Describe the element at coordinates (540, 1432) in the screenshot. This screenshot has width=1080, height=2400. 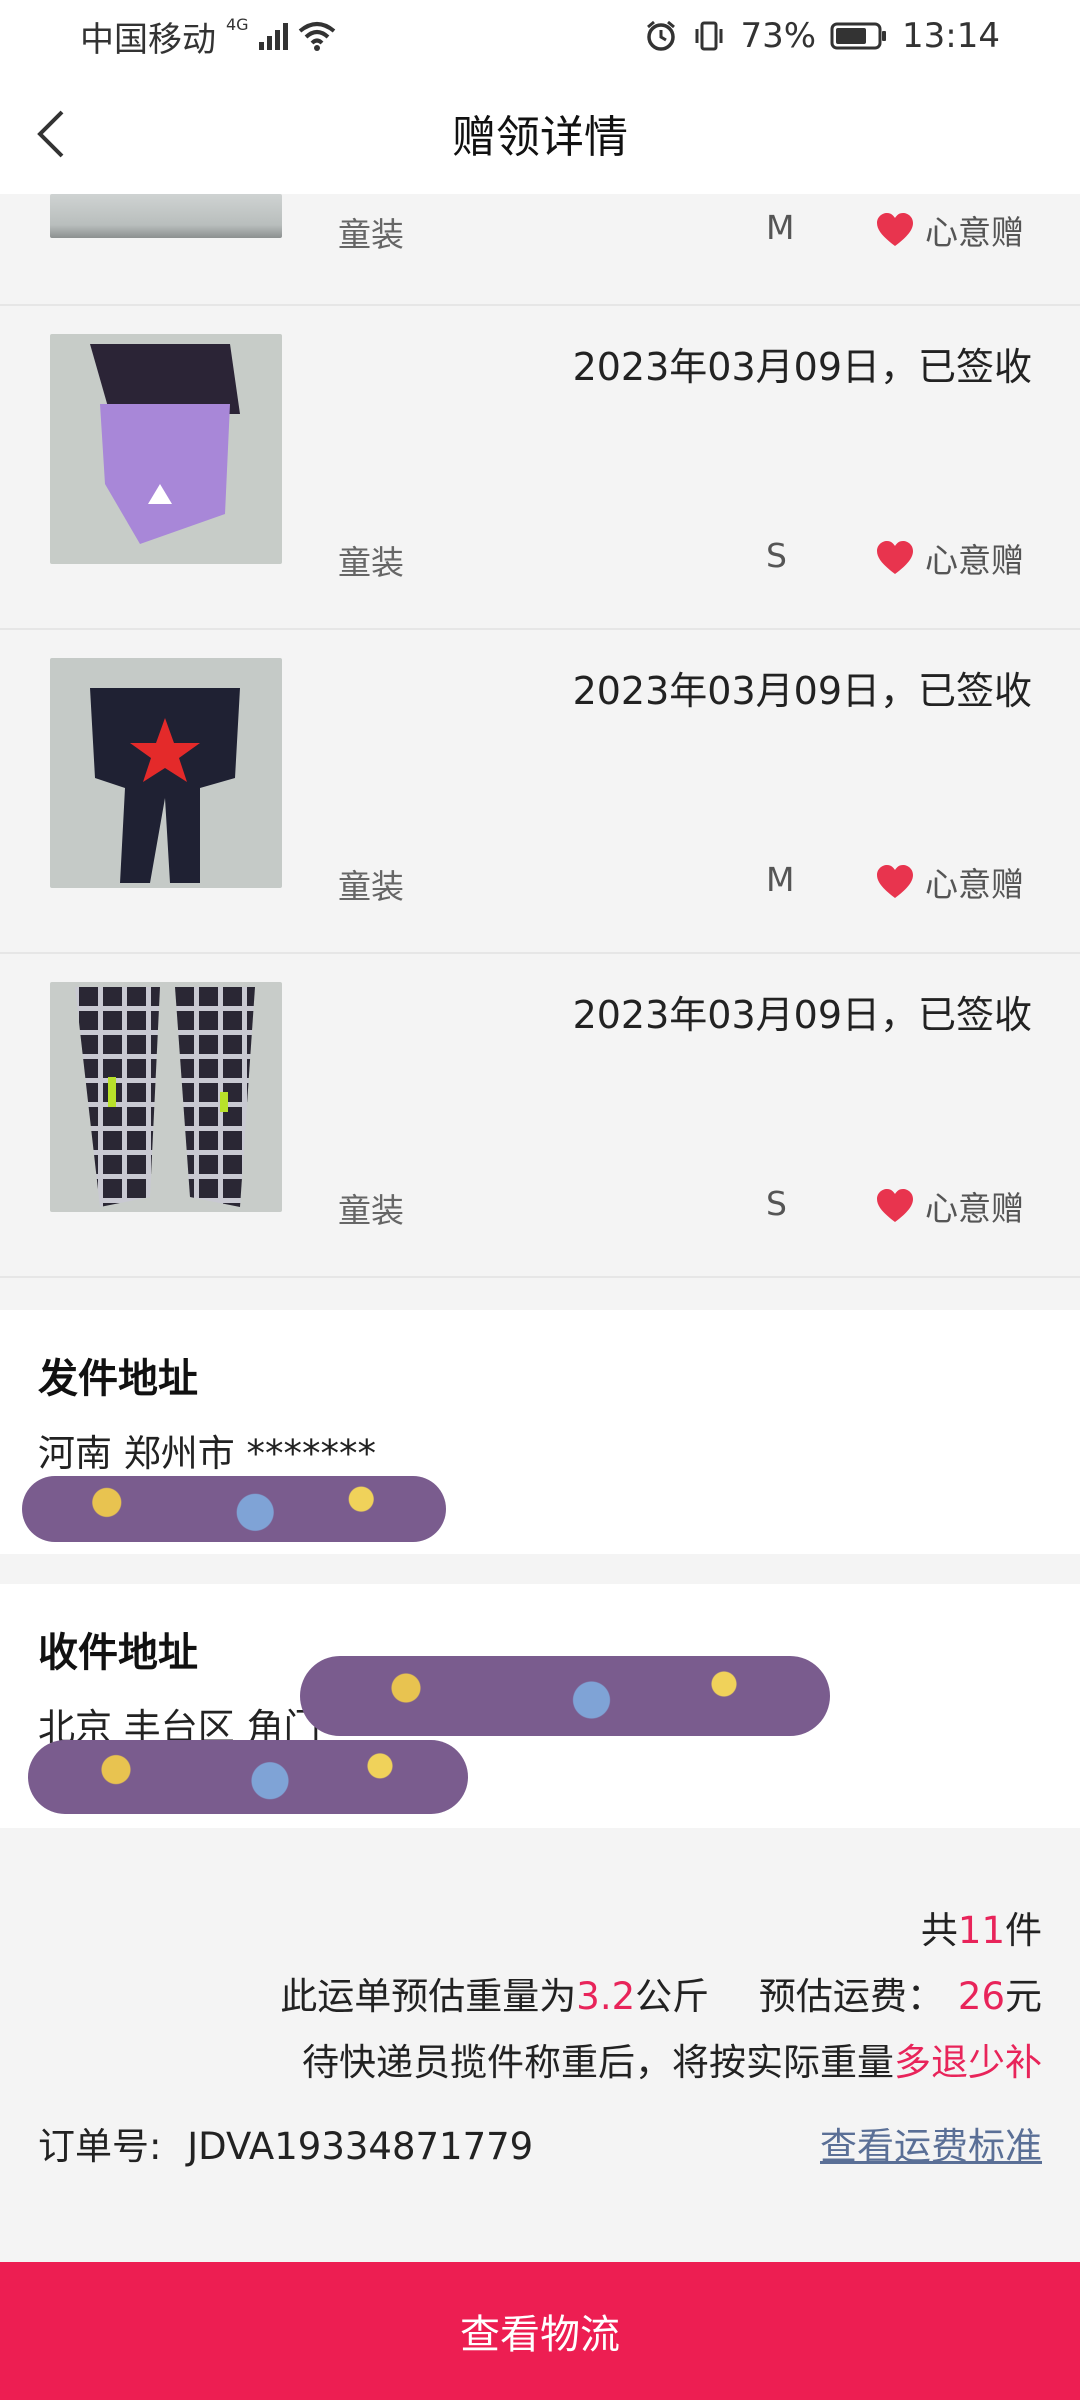
I see `sender-address-card: 发件地址 河南 郑州市 ******* **1020` at that location.